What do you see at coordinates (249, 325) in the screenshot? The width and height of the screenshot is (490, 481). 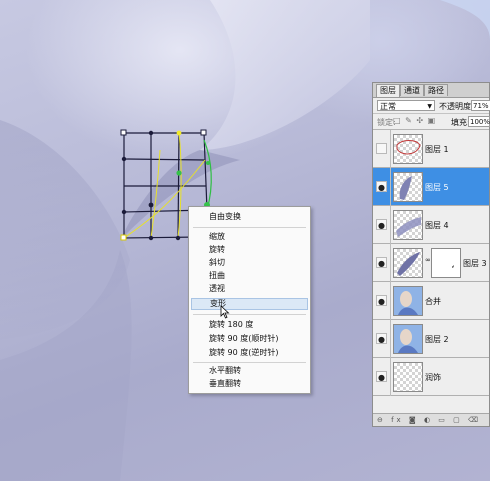 I see `menu-item-rotate-180: 旋转 180 度` at bounding box center [249, 325].